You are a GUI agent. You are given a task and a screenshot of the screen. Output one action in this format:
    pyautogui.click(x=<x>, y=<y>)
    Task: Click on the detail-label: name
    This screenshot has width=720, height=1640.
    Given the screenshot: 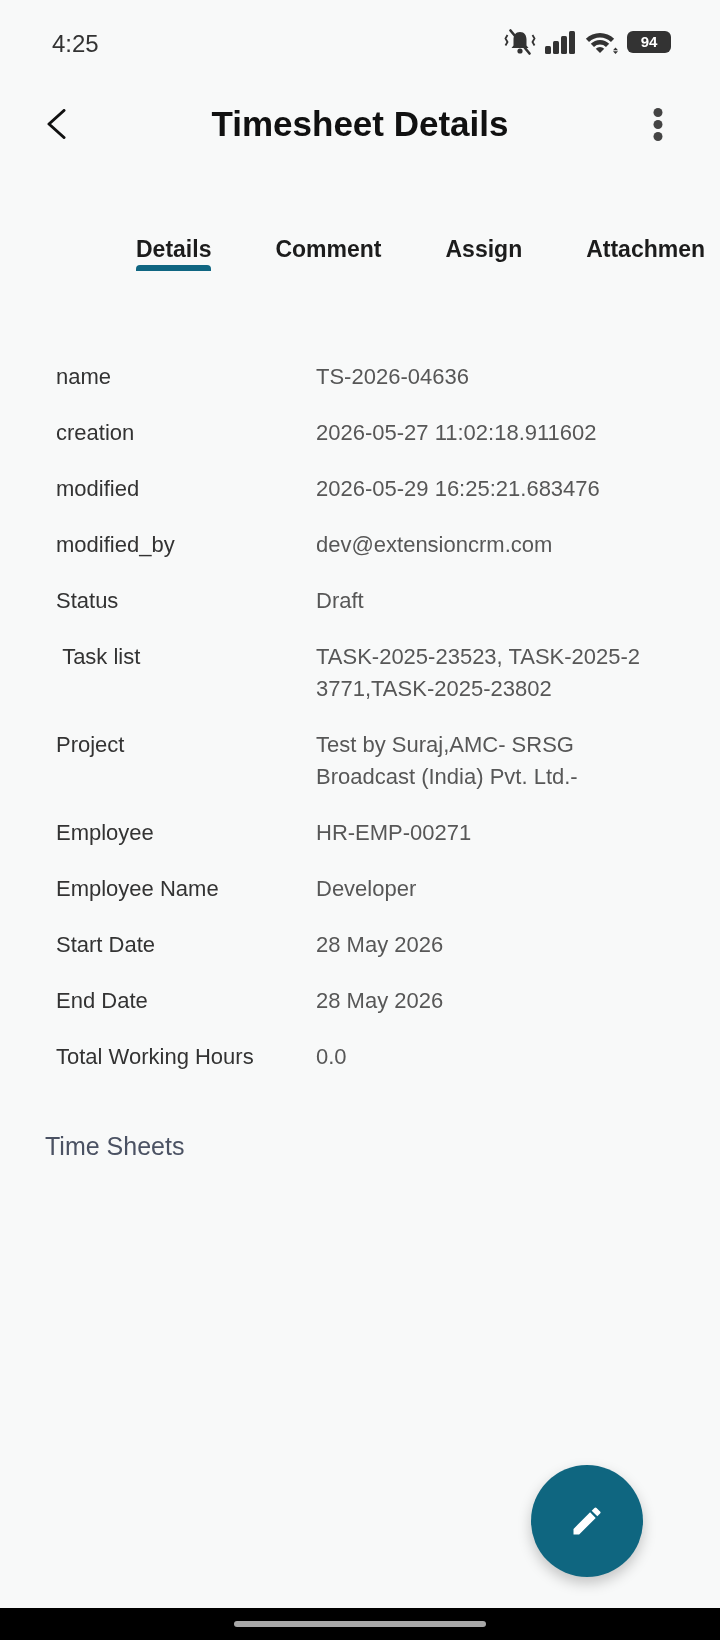 What is the action you would take?
    pyautogui.click(x=84, y=377)
    